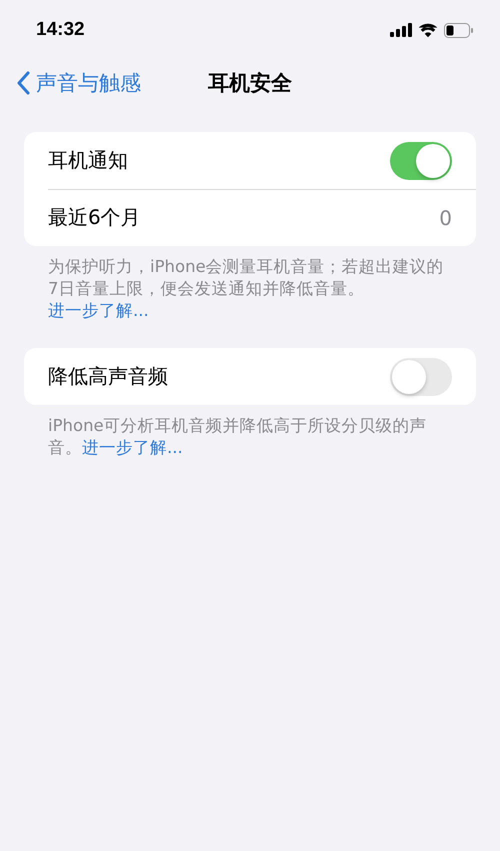 The image size is (500, 851). I want to click on wifi-icon, so click(428, 30).